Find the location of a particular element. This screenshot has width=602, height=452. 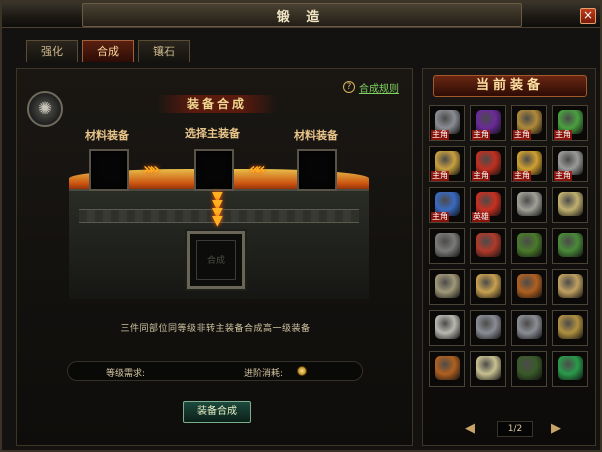

green-armor-icon is located at coordinates (570, 245).